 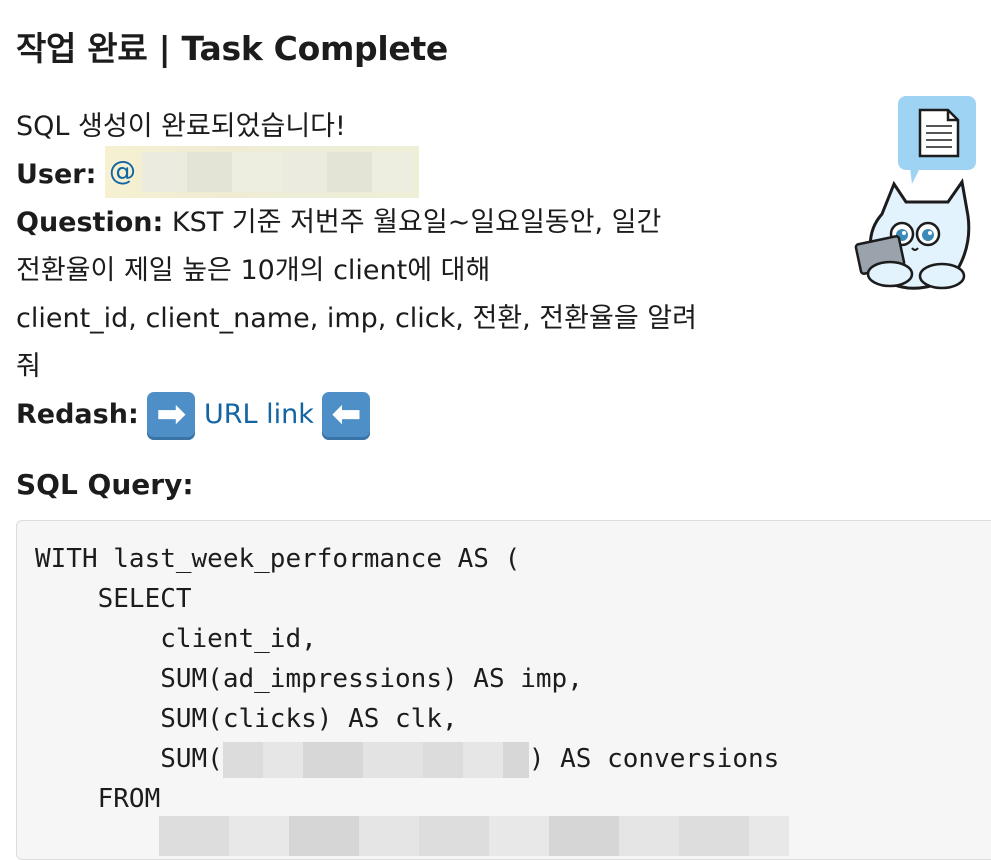 What do you see at coordinates (474, 836) in the screenshot?
I see `redacted-table-name` at bounding box center [474, 836].